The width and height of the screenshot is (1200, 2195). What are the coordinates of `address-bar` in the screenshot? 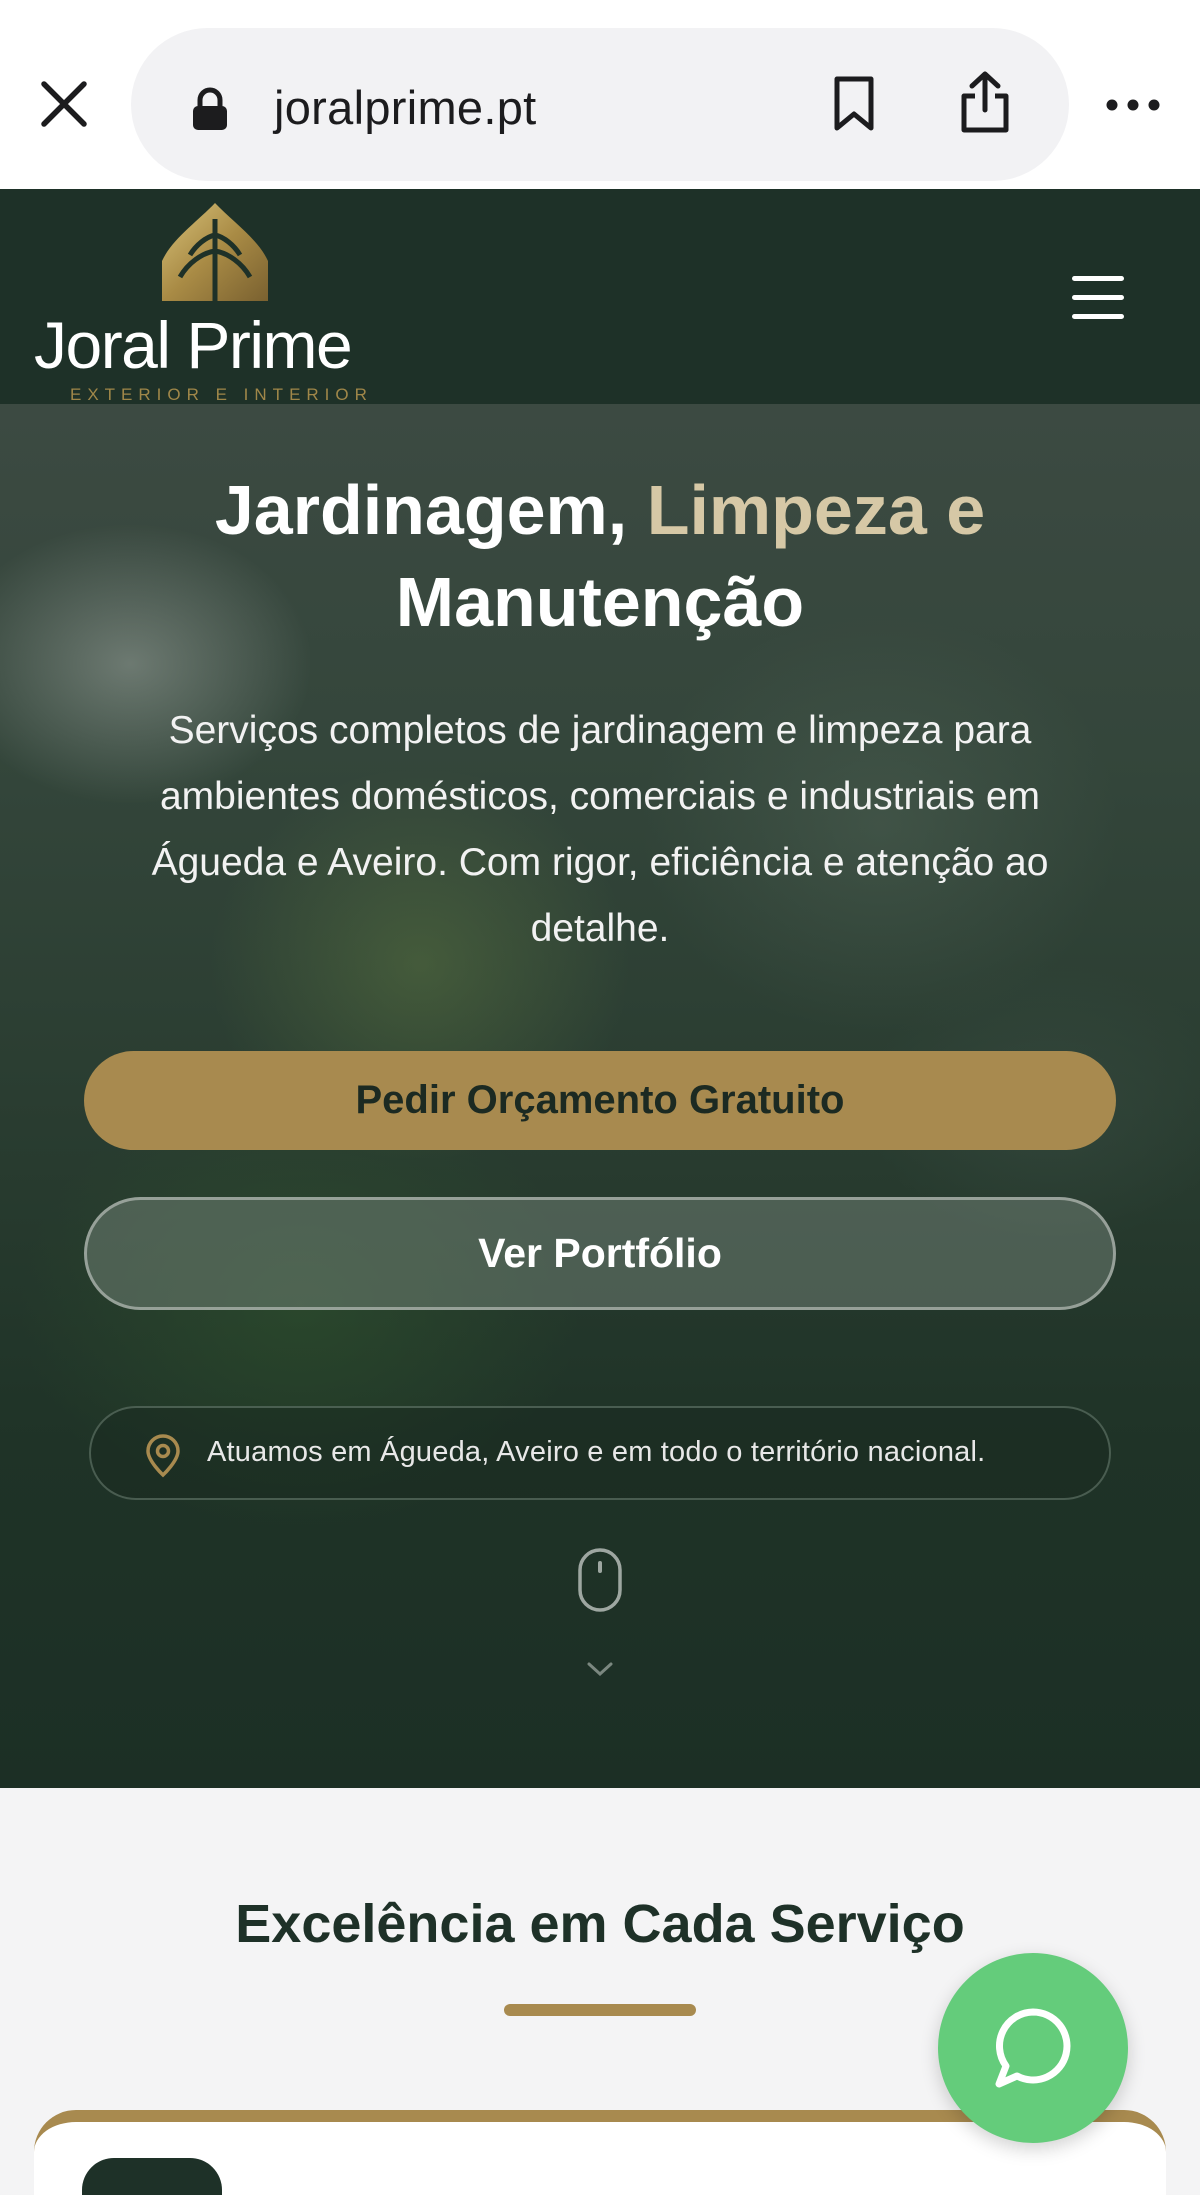 It's located at (600, 104).